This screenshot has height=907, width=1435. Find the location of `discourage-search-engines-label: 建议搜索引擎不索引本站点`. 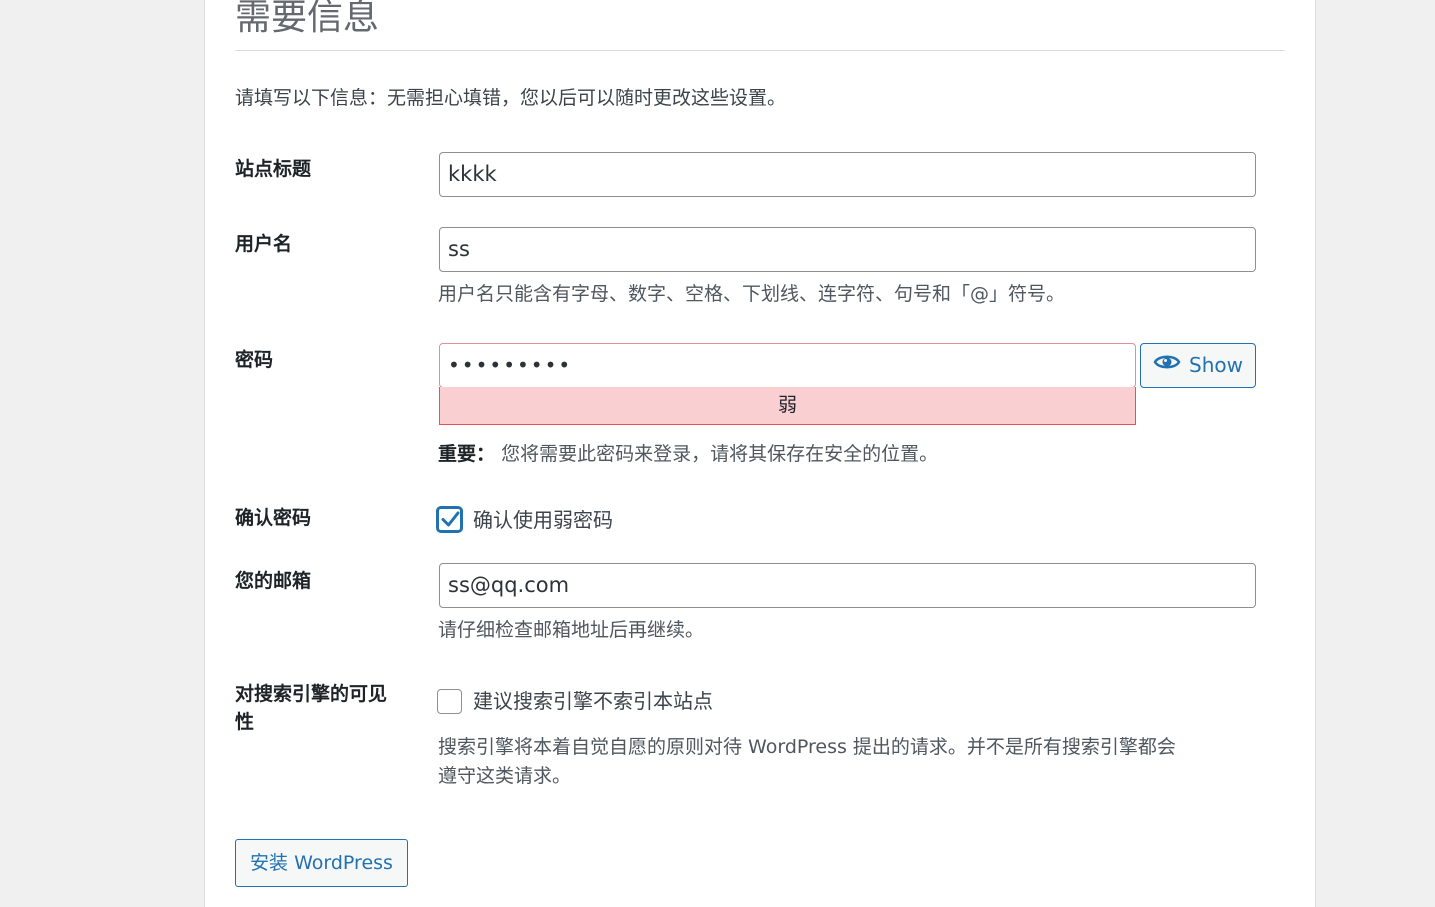

discourage-search-engines-label: 建议搜索引擎不索引本站点 is located at coordinates (593, 701).